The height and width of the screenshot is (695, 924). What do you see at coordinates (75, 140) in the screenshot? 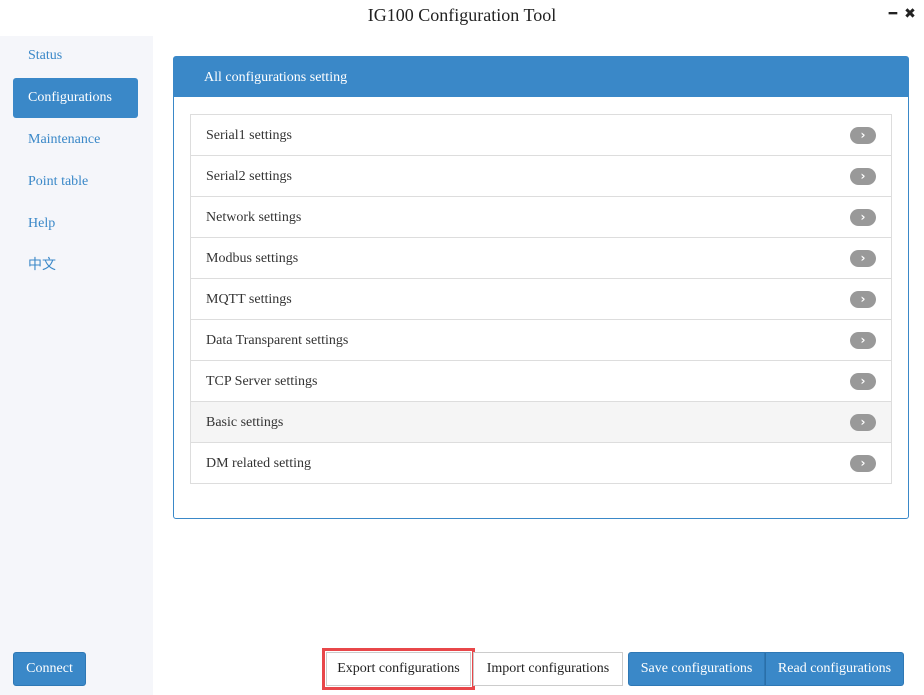
I see `sidebar-item-maintenance: Maintenance` at bounding box center [75, 140].